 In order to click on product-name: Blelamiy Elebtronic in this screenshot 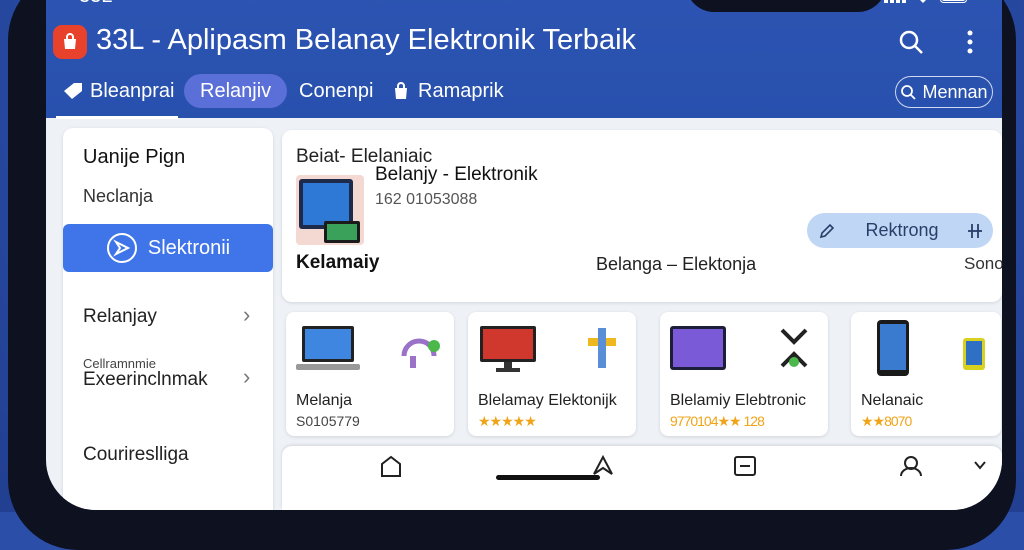, I will do `click(738, 400)`.